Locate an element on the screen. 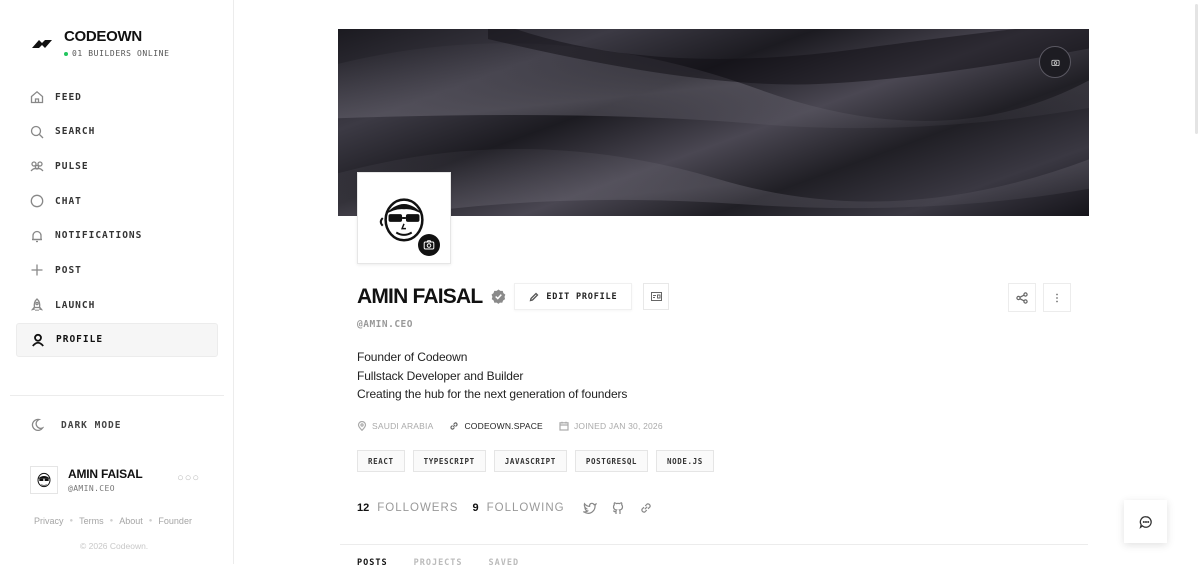 This screenshot has width=1200, height=568. sidebar-item-pulse: PULSE is located at coordinates (117, 166).